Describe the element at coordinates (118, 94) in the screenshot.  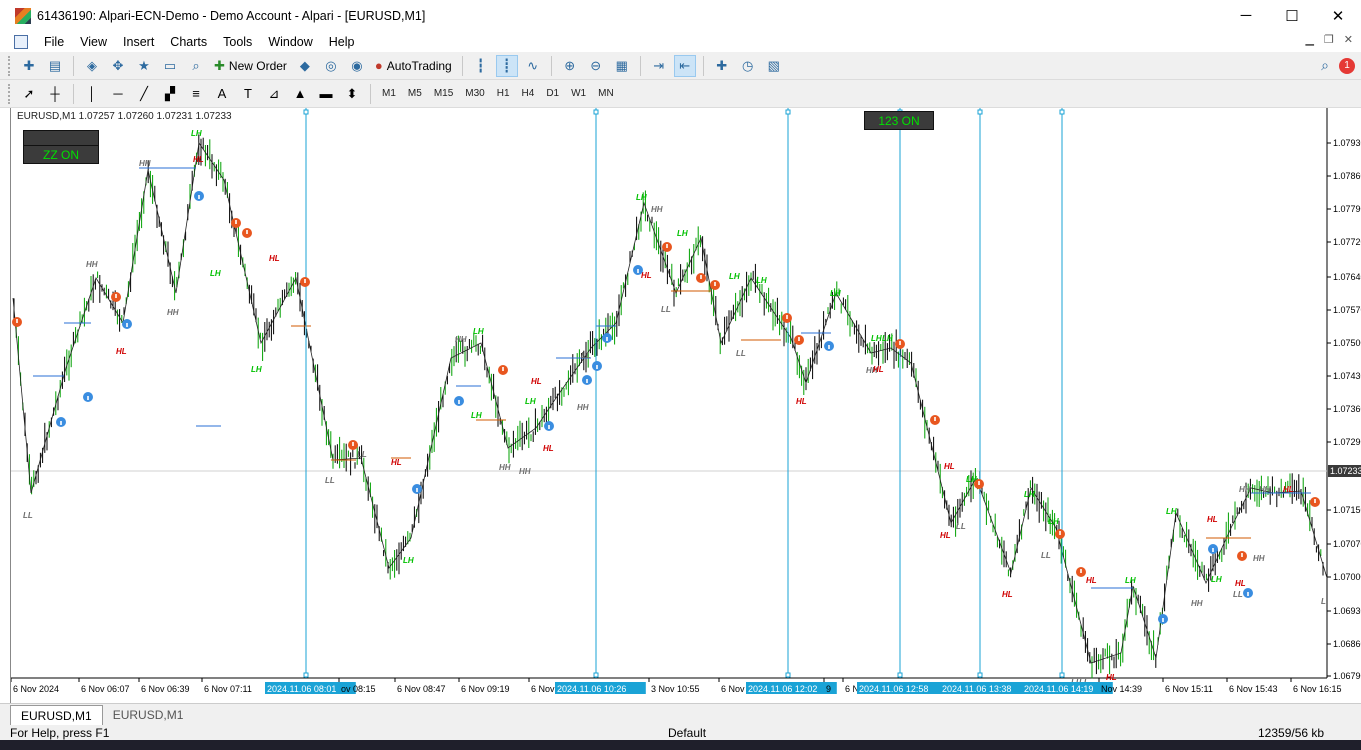
I see `horizontal-line-icon: ─` at that location.